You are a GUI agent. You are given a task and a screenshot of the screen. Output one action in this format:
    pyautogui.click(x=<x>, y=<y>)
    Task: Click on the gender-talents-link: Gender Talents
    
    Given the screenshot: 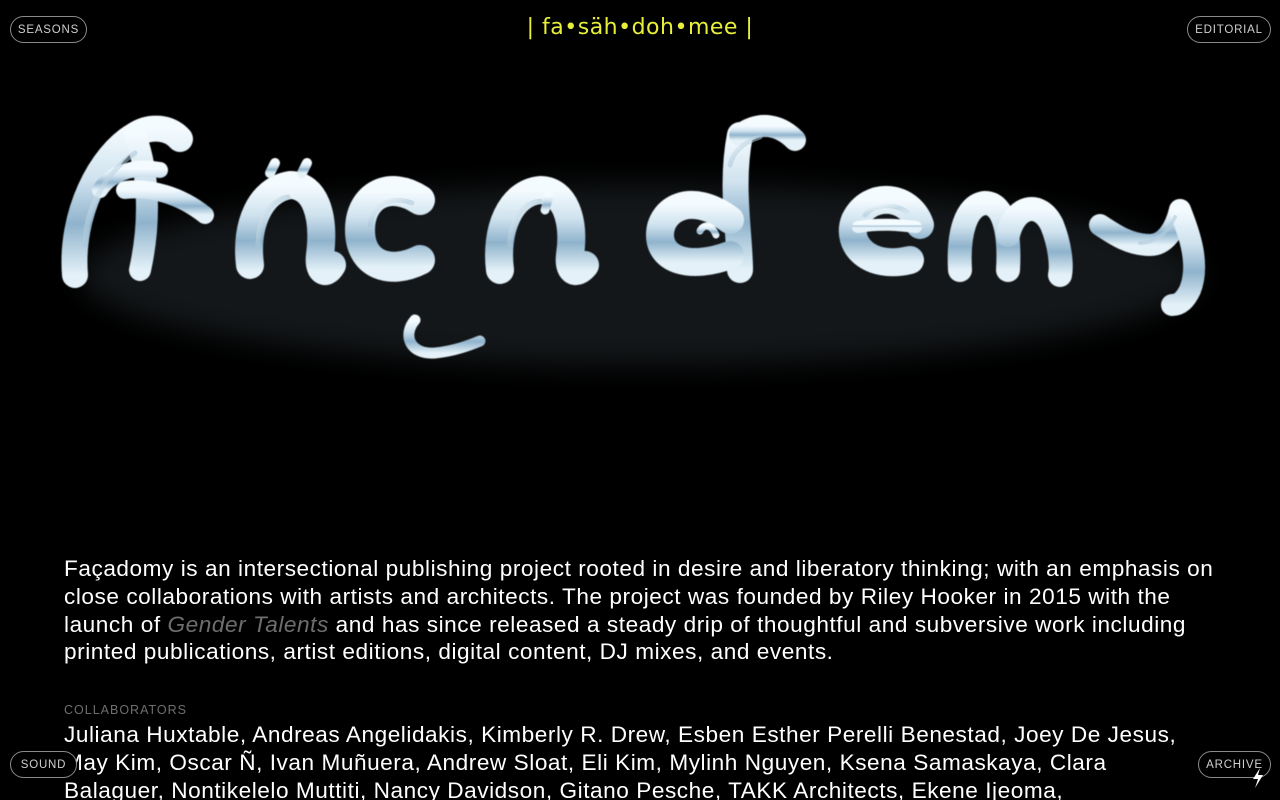 What is the action you would take?
    pyautogui.click(x=247, y=624)
    